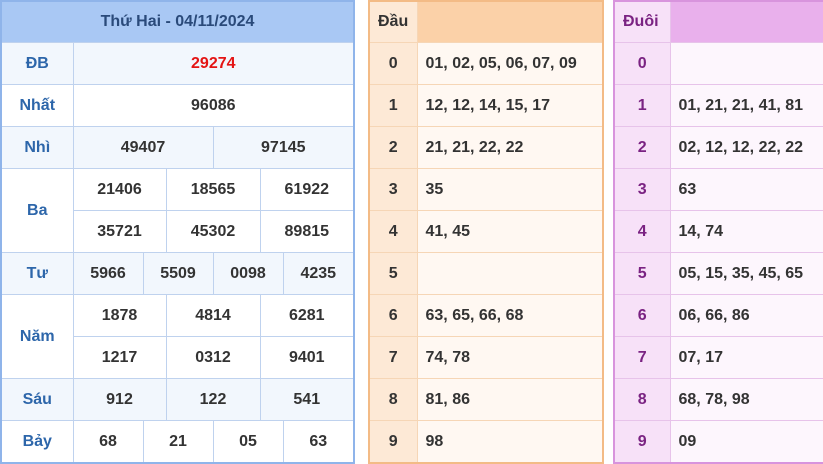 The width and height of the screenshot is (823, 464). What do you see at coordinates (510, 442) in the screenshot?
I see `digit-values: 98` at bounding box center [510, 442].